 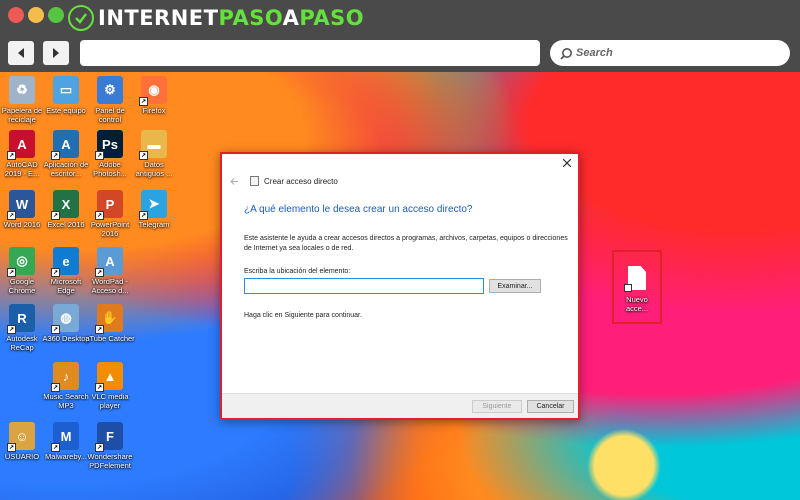 I want to click on desktop-icon-label: Word 2016, so click(x=22, y=224).